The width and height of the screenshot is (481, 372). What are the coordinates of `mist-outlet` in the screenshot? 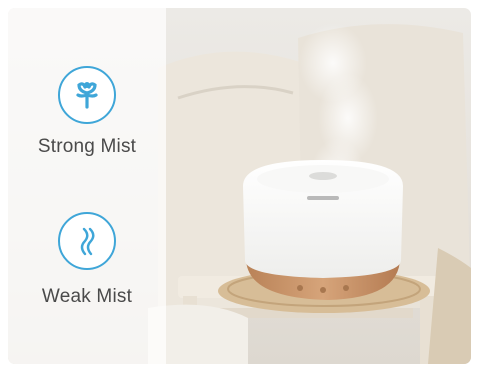 It's located at (323, 176).